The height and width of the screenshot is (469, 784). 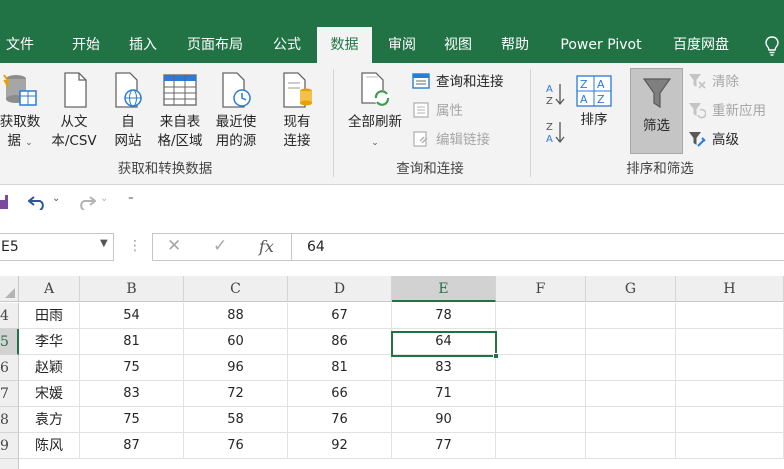 I want to click on cell-f8, so click(x=541, y=420).